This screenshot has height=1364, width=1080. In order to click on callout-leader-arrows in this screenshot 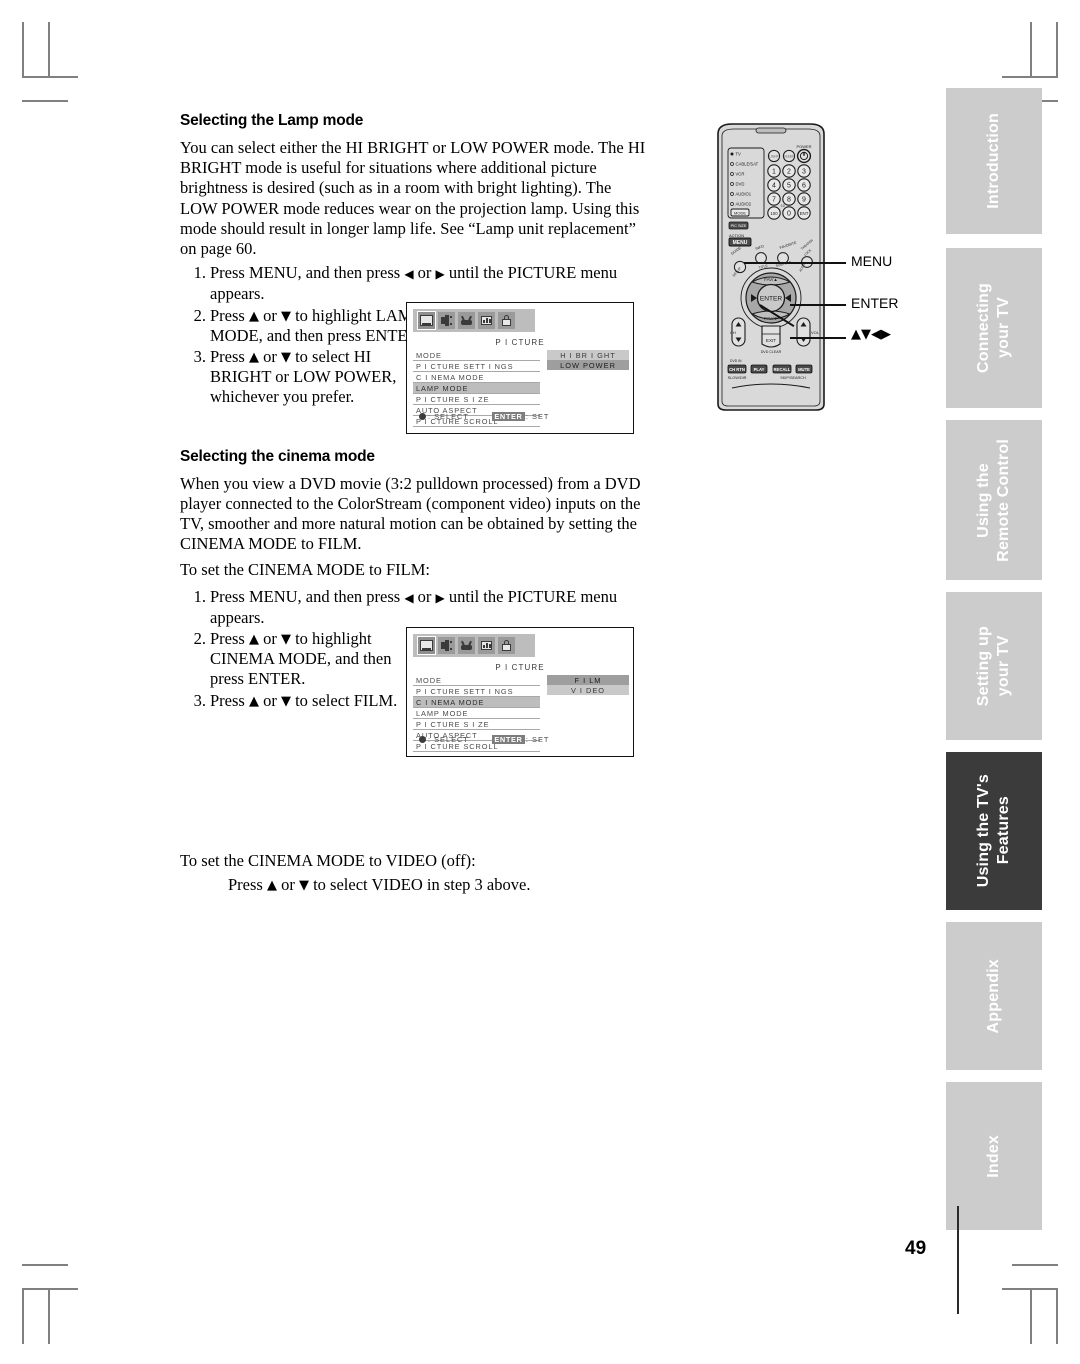, I will do `click(818, 338)`.